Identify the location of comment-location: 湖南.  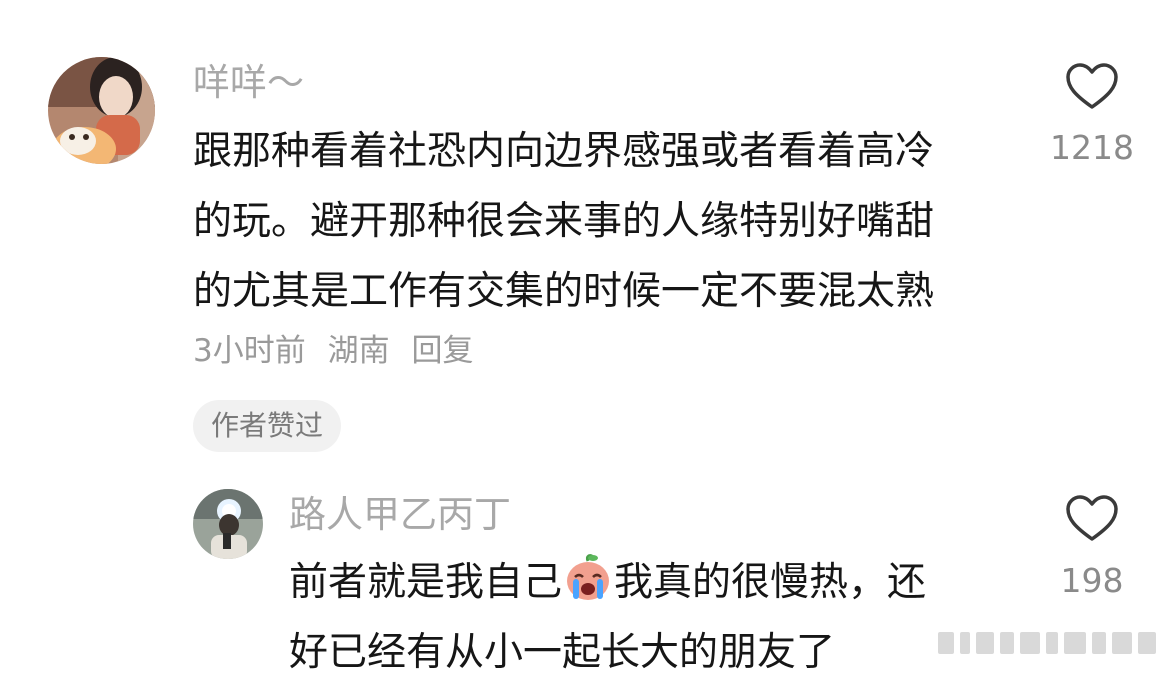
(358, 351).